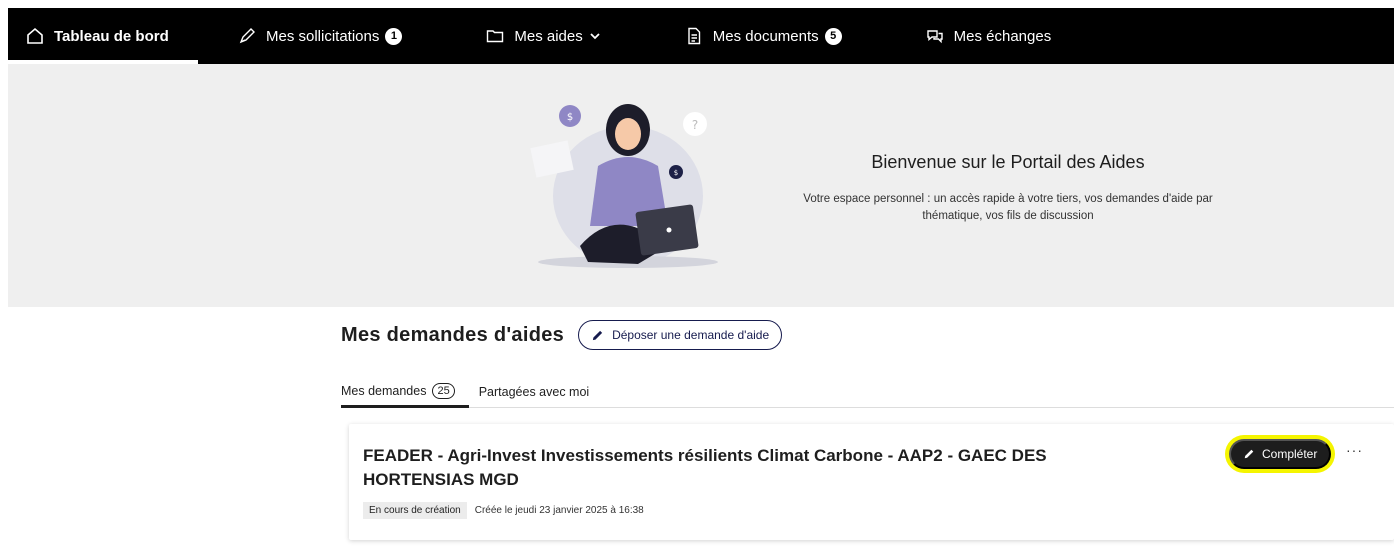  Describe the element at coordinates (935, 36) in the screenshot. I see `chat-icon` at that location.